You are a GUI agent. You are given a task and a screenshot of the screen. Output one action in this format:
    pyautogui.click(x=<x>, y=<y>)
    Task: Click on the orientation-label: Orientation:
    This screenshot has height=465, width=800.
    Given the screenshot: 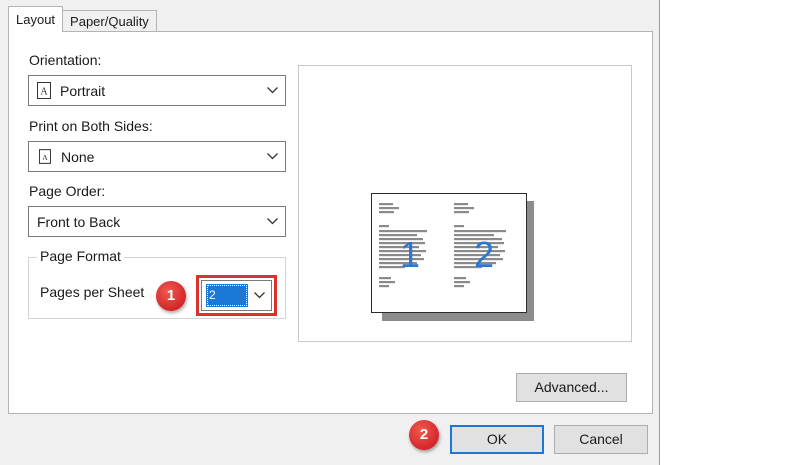 What is the action you would take?
    pyautogui.click(x=65, y=60)
    